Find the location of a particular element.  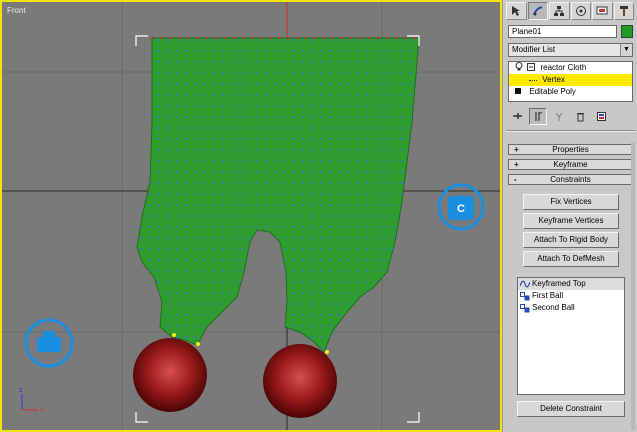

create-tab is located at coordinates (516, 11).